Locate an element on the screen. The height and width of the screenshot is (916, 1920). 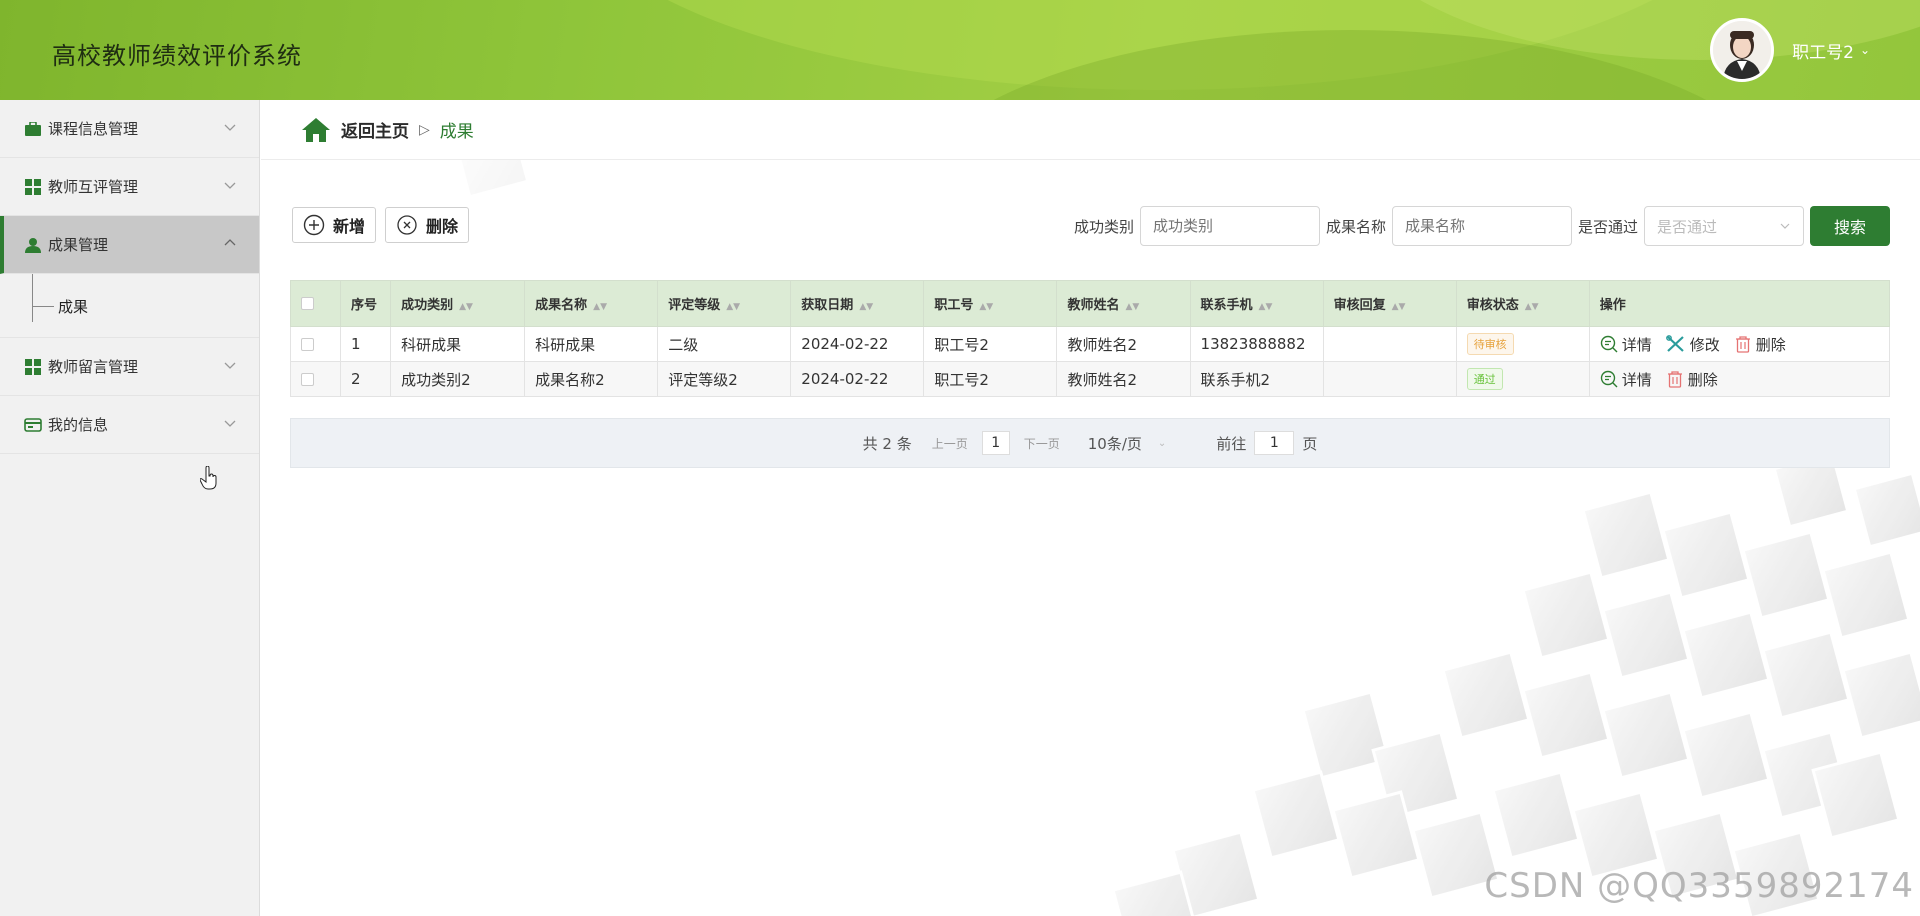
current-page-button: 1 is located at coordinates (995, 443).